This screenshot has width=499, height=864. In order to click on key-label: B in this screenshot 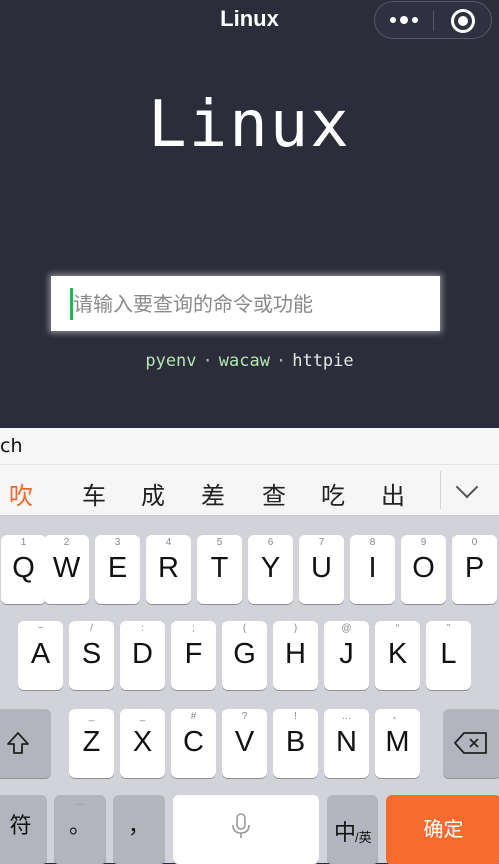, I will do `click(295, 742)`.